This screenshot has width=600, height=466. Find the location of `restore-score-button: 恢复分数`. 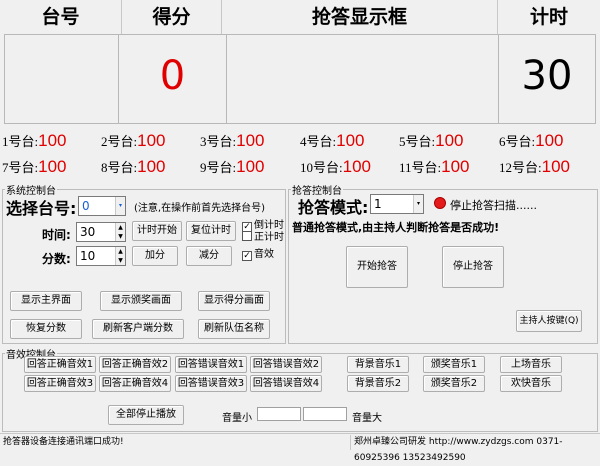

restore-score-button: 恢复分数 is located at coordinates (46, 329).